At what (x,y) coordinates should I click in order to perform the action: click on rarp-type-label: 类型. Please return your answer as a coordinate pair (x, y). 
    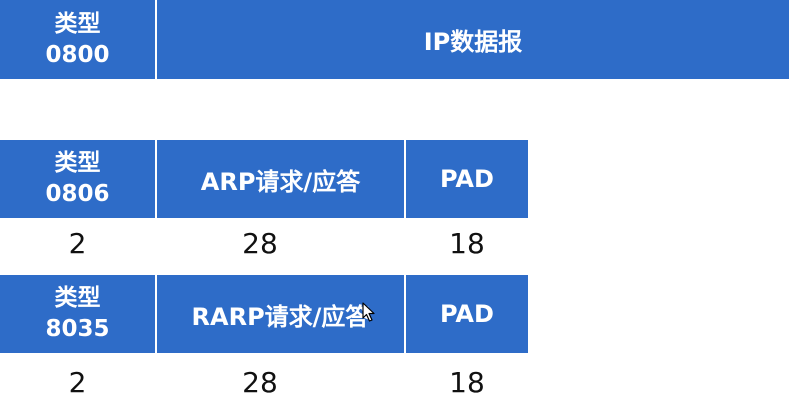
    Looking at the image, I should click on (77, 298).